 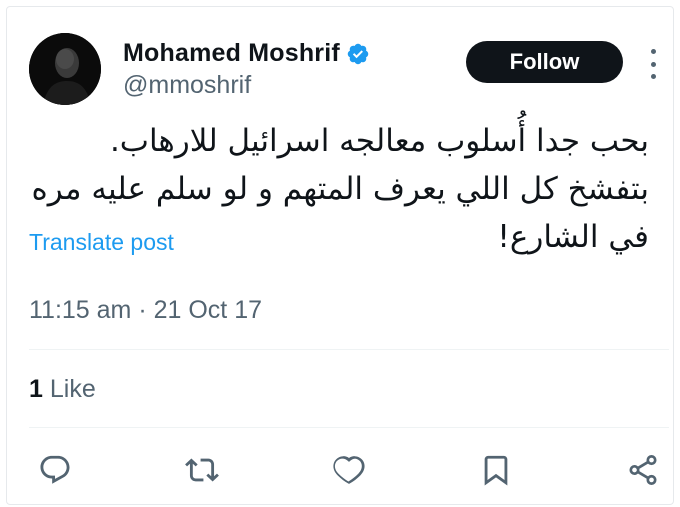 I want to click on bookmark-icon, so click(x=496, y=470).